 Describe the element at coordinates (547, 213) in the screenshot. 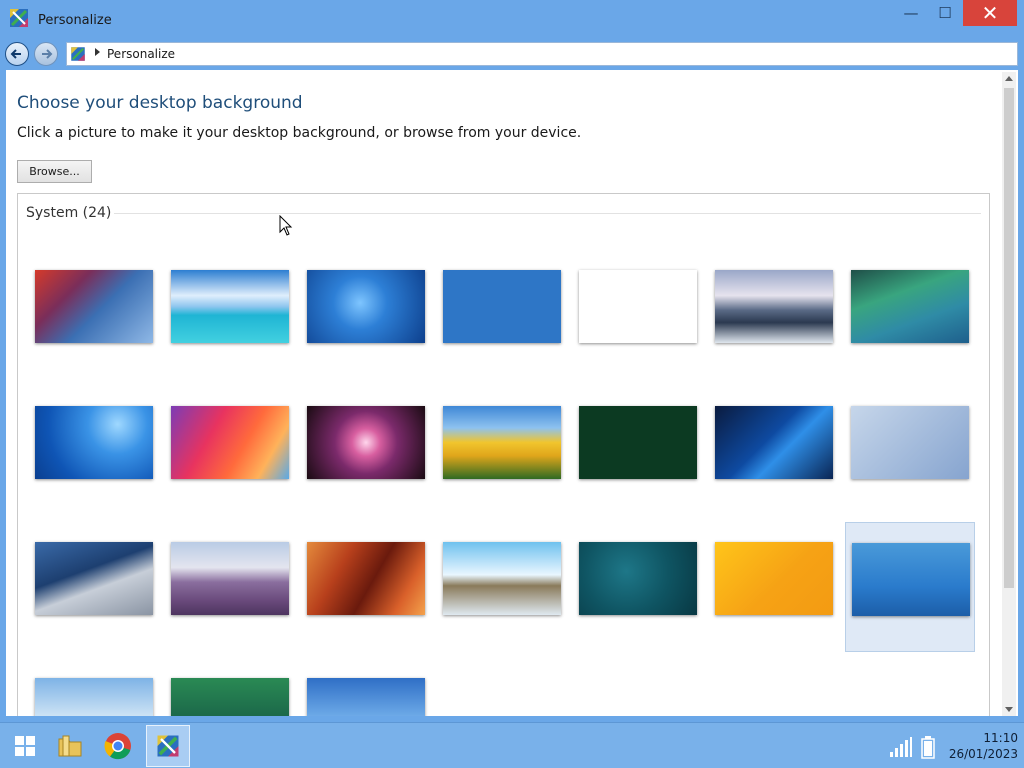

I see `group-divider` at that location.